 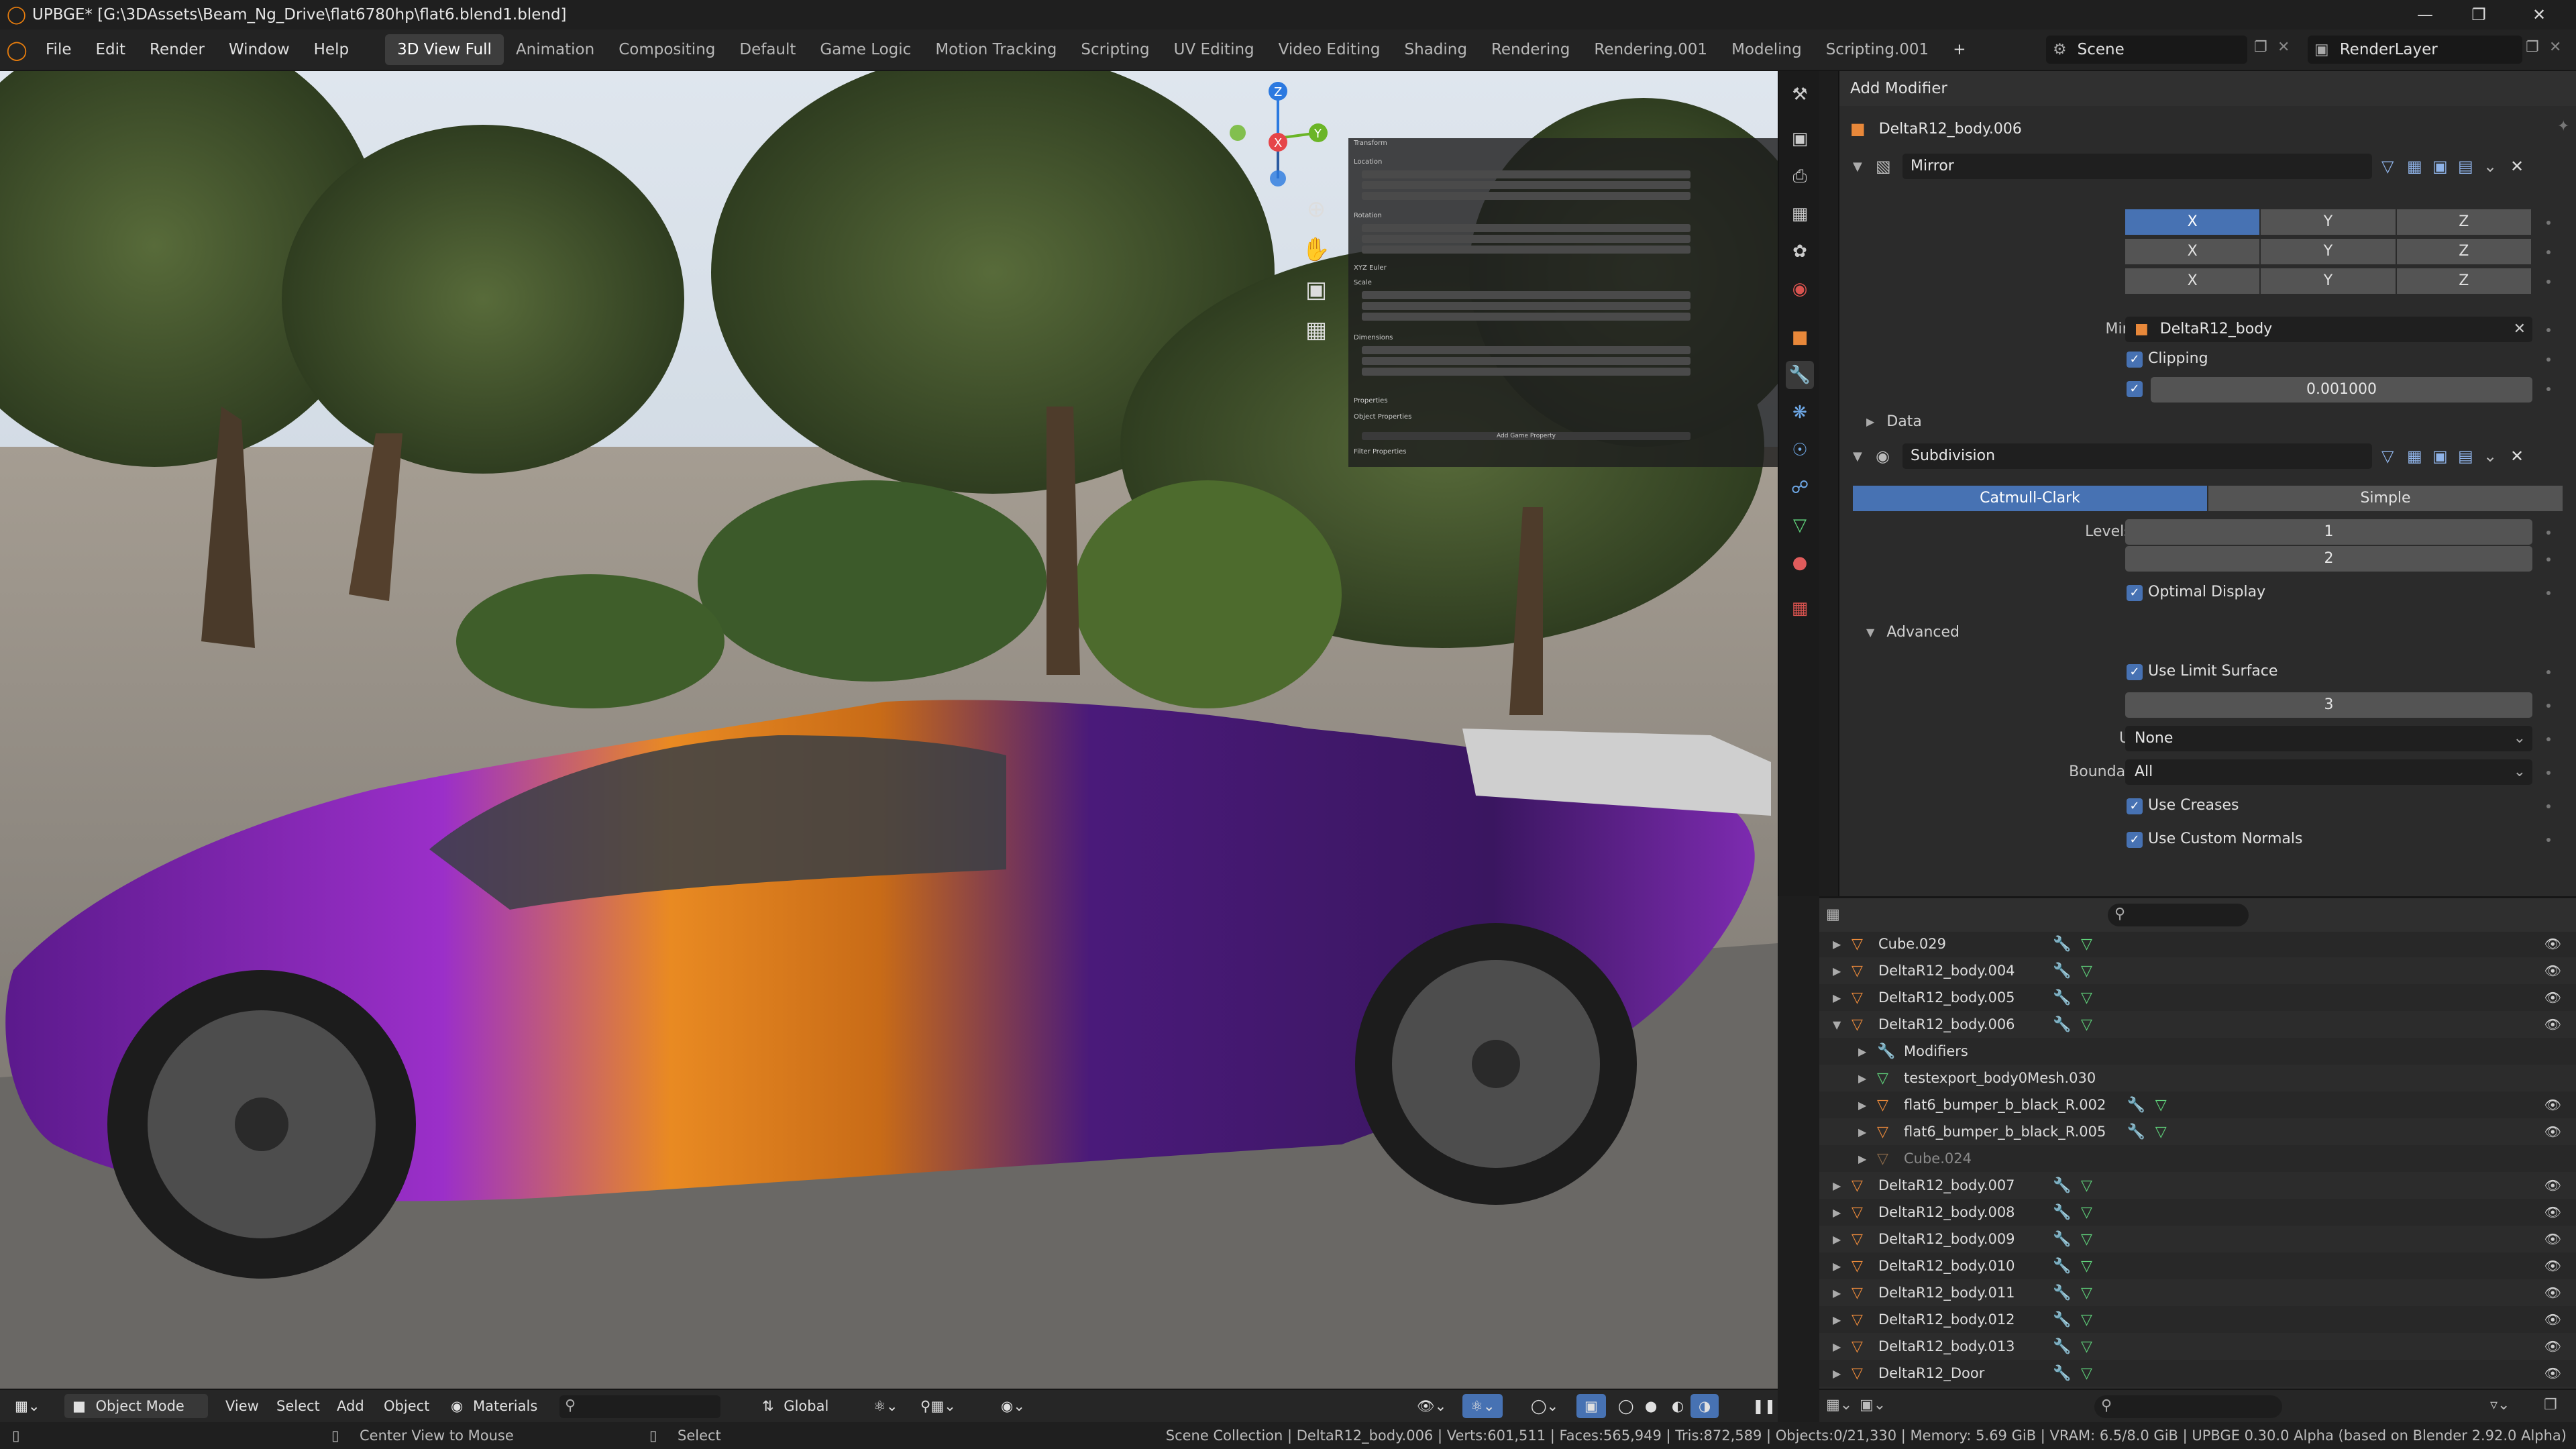 What do you see at coordinates (1800, 525) in the screenshot?
I see `mesh-data-tab-icon: ▽` at bounding box center [1800, 525].